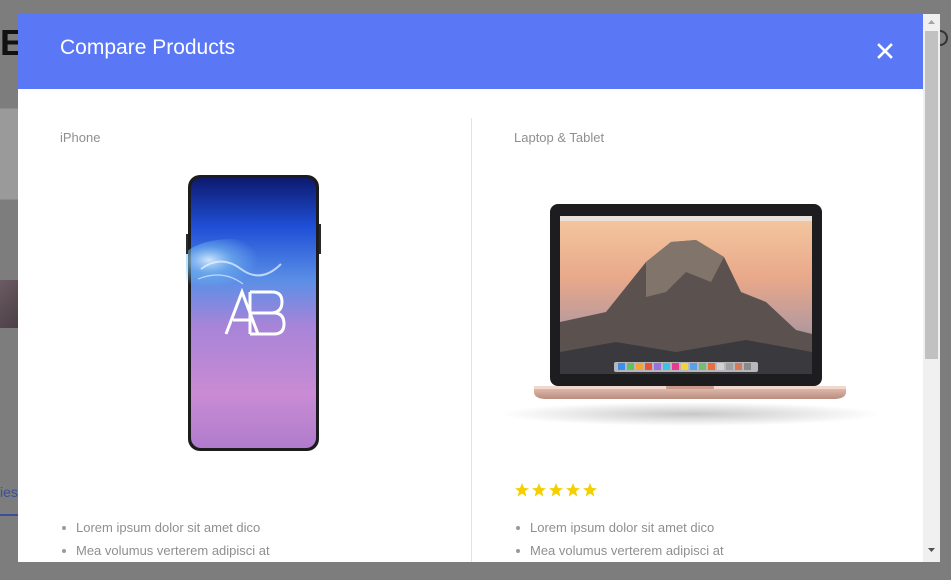  I want to click on smartphone-image, so click(248, 315).